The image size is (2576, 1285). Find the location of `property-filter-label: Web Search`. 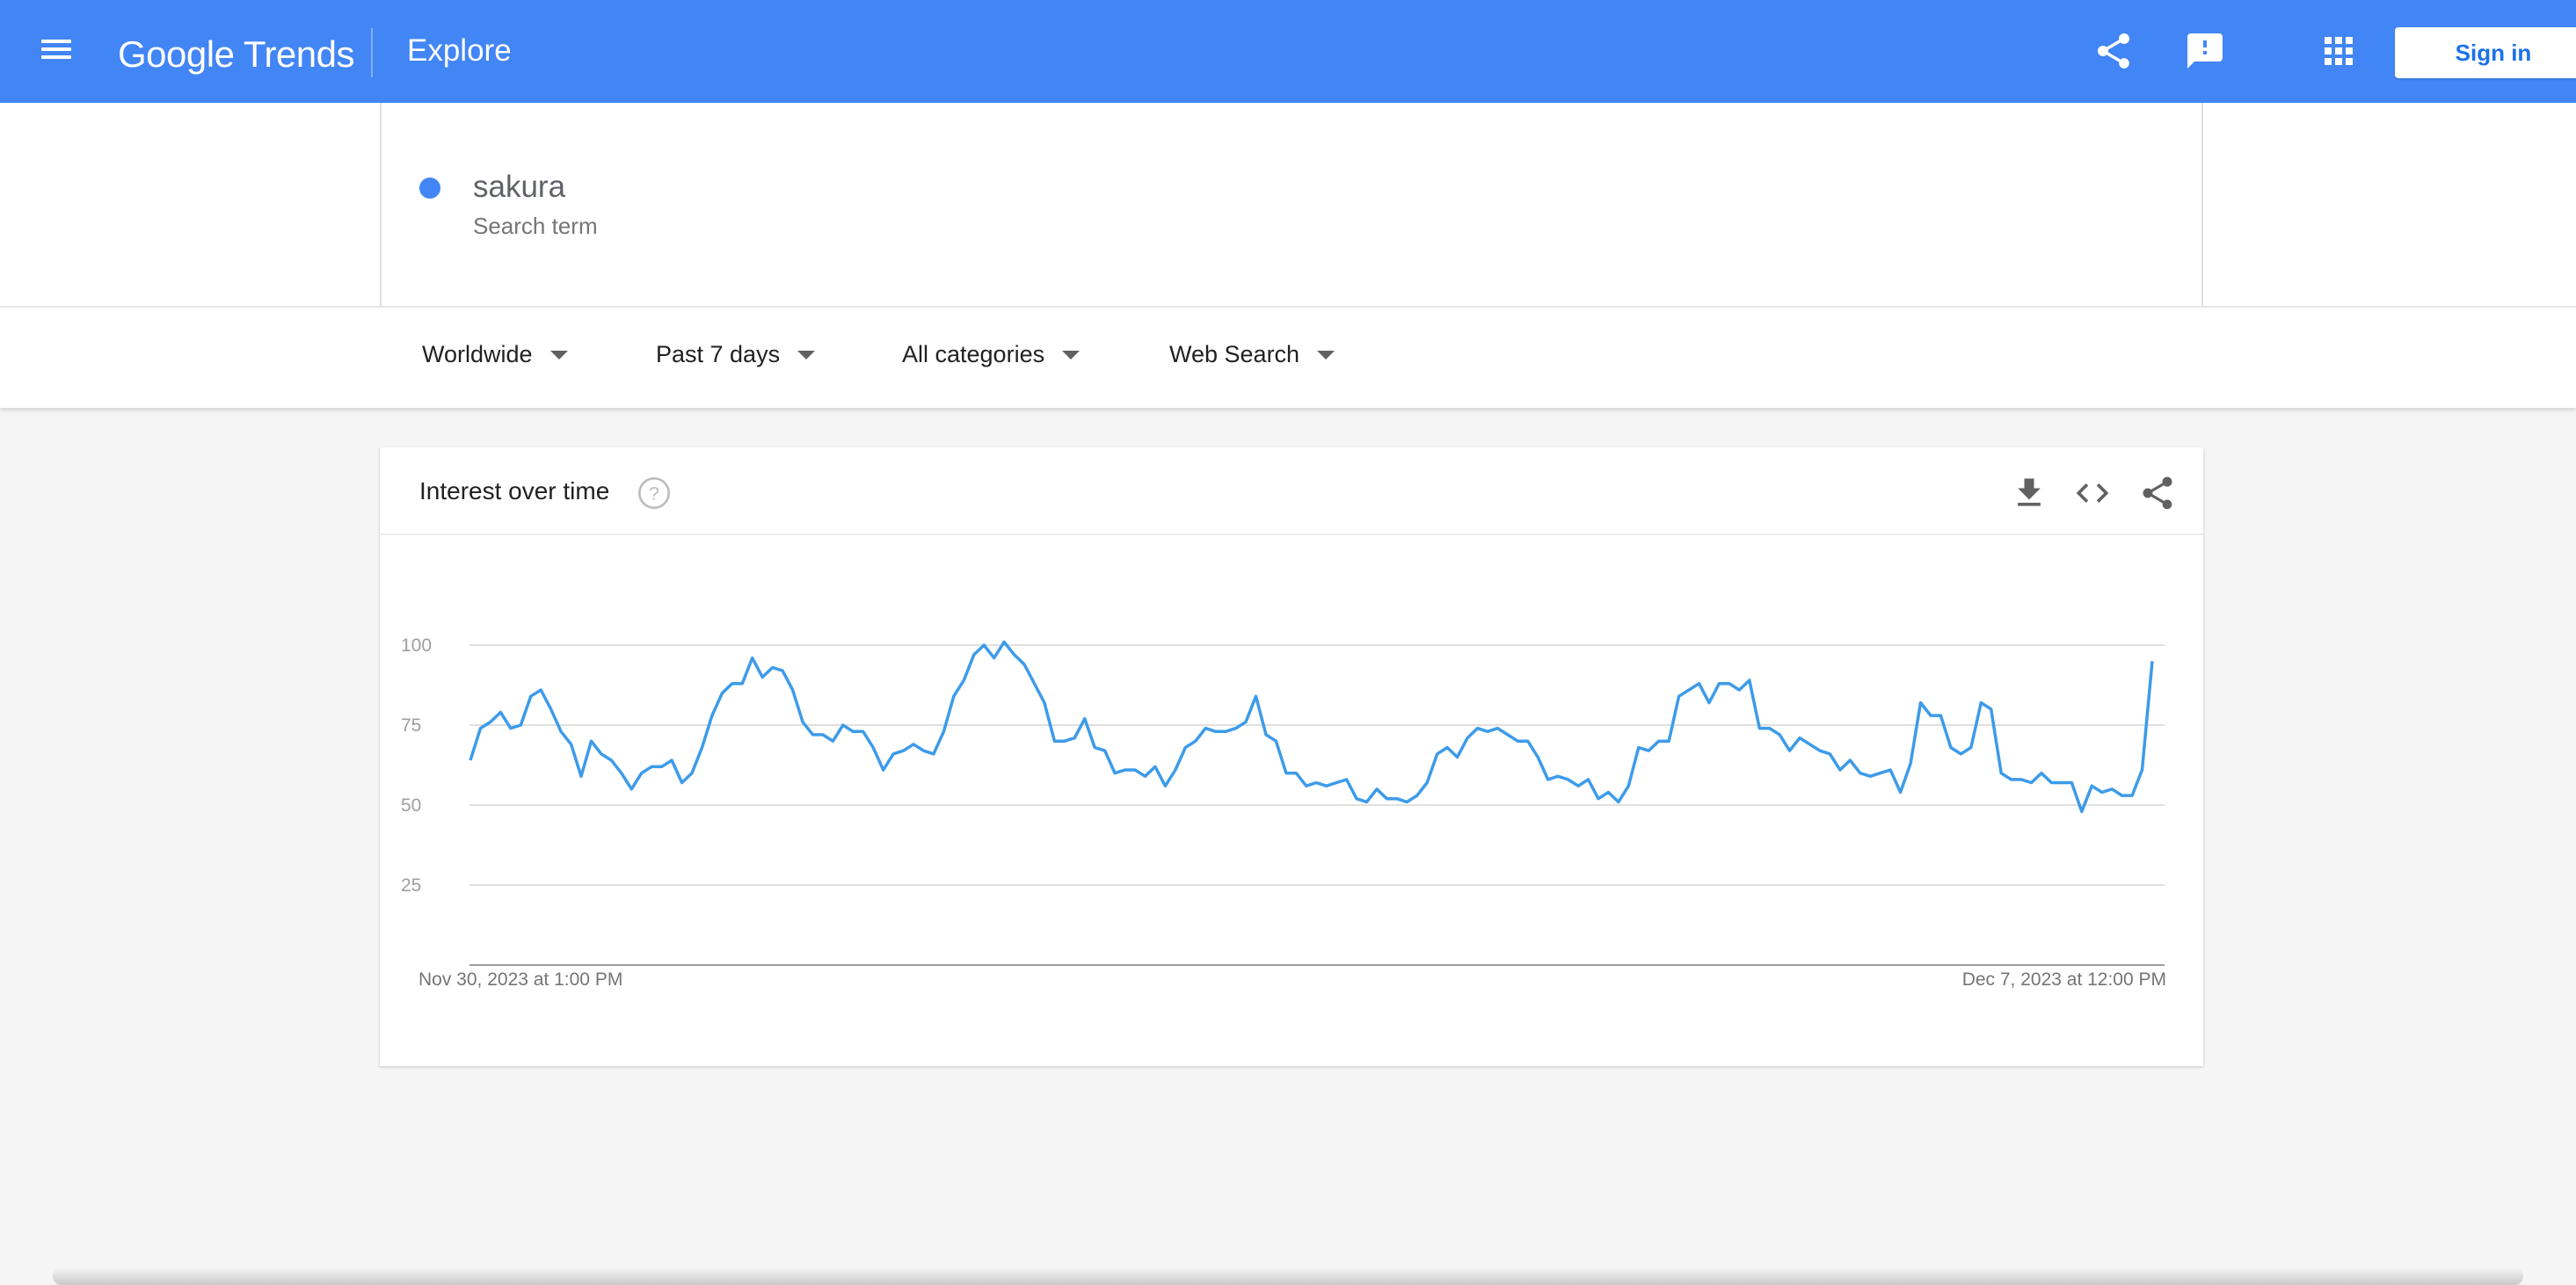

property-filter-label: Web Search is located at coordinates (1234, 354).